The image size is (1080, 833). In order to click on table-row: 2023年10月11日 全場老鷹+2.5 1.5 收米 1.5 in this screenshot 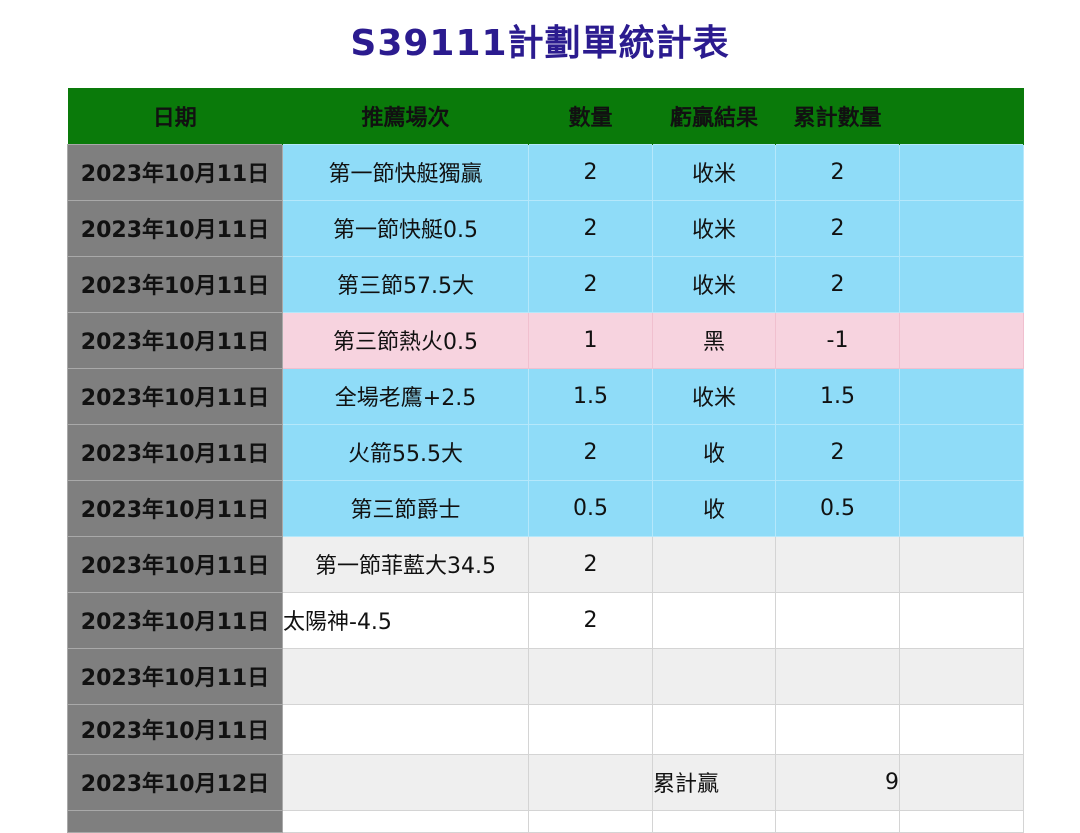, I will do `click(545, 396)`.